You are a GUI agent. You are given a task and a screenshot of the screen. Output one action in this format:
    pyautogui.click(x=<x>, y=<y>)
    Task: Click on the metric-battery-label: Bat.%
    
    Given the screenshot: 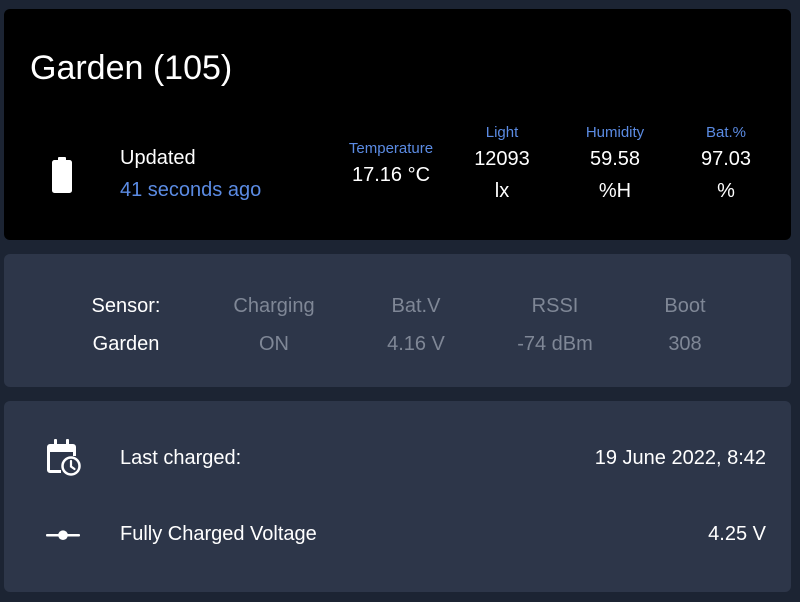 What is the action you would take?
    pyautogui.click(x=726, y=132)
    